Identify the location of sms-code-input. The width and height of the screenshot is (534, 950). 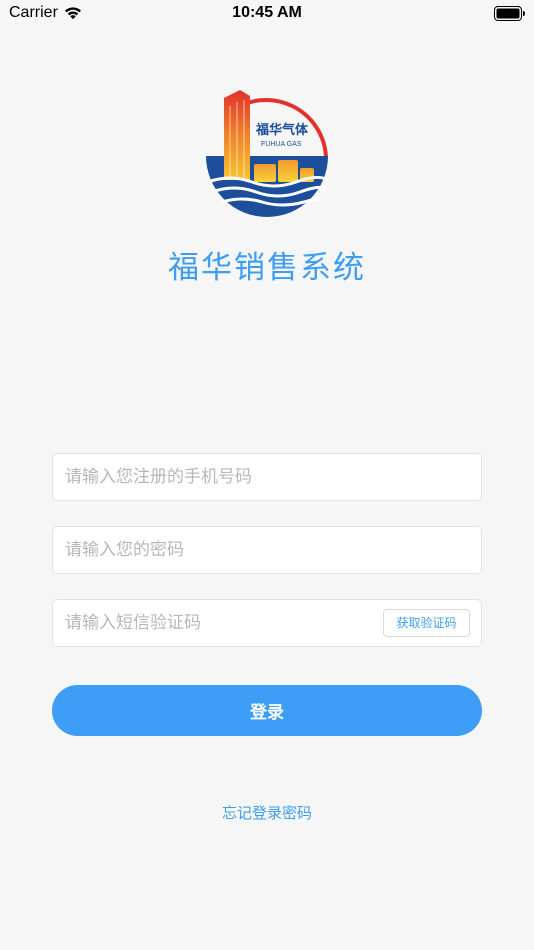
(215, 623).